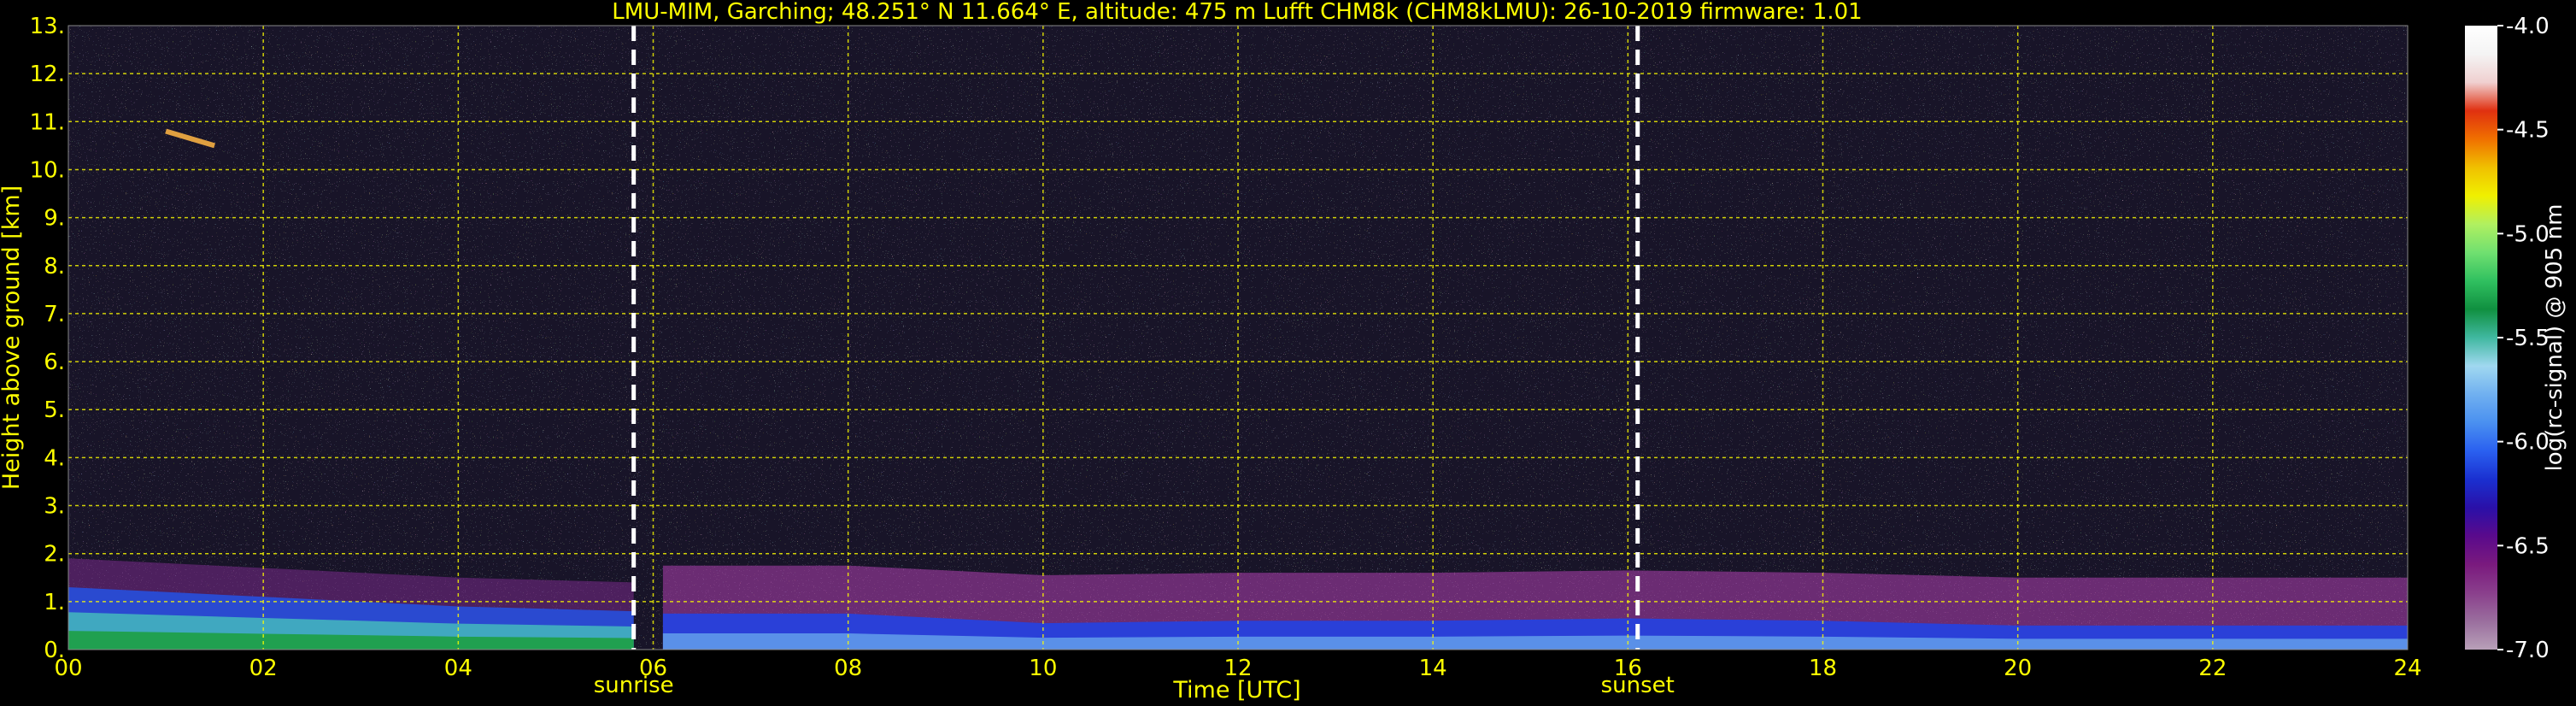 The image size is (2576, 706). Describe the element at coordinates (2481, 338) in the screenshot. I see `colorbar-bar` at that location.